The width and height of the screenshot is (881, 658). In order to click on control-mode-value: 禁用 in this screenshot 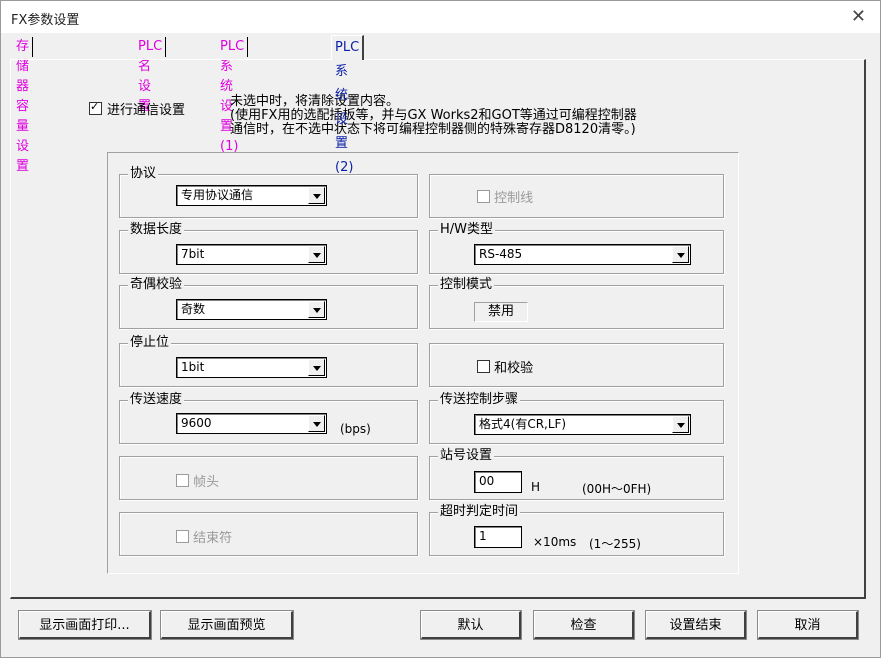, I will do `click(501, 312)`.